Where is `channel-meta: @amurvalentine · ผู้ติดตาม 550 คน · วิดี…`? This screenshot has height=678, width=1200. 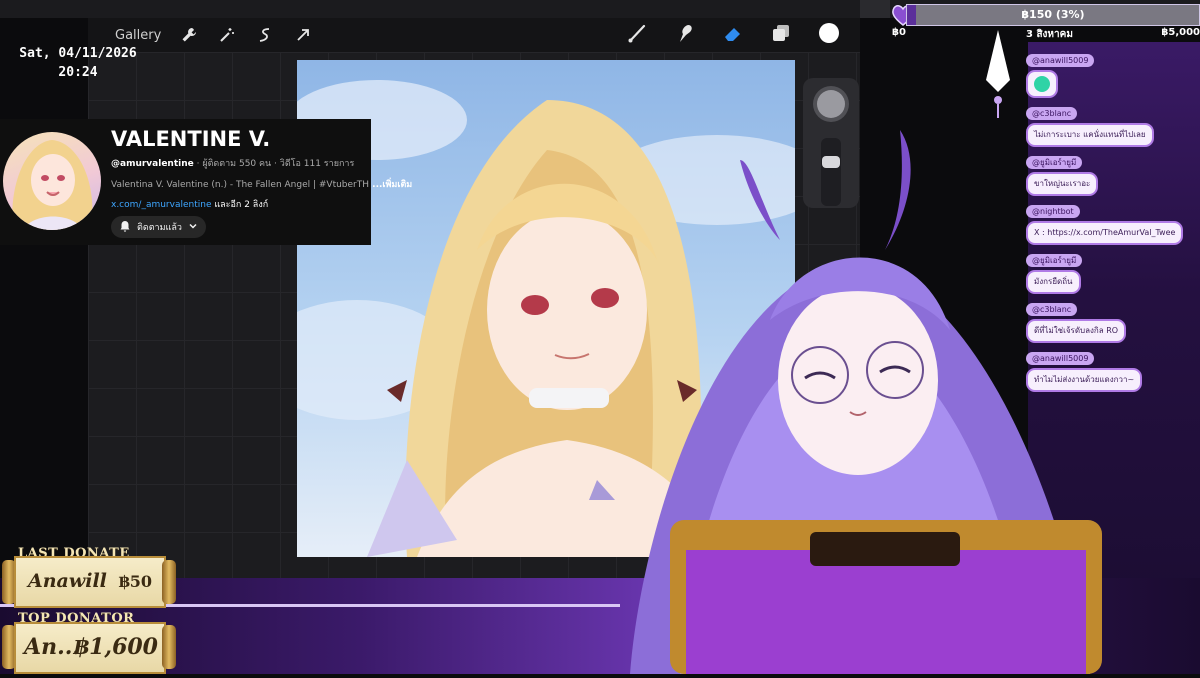 channel-meta: @amurvalentine · ผู้ติดตาม 550 คน · วิดี… is located at coordinates (232, 163).